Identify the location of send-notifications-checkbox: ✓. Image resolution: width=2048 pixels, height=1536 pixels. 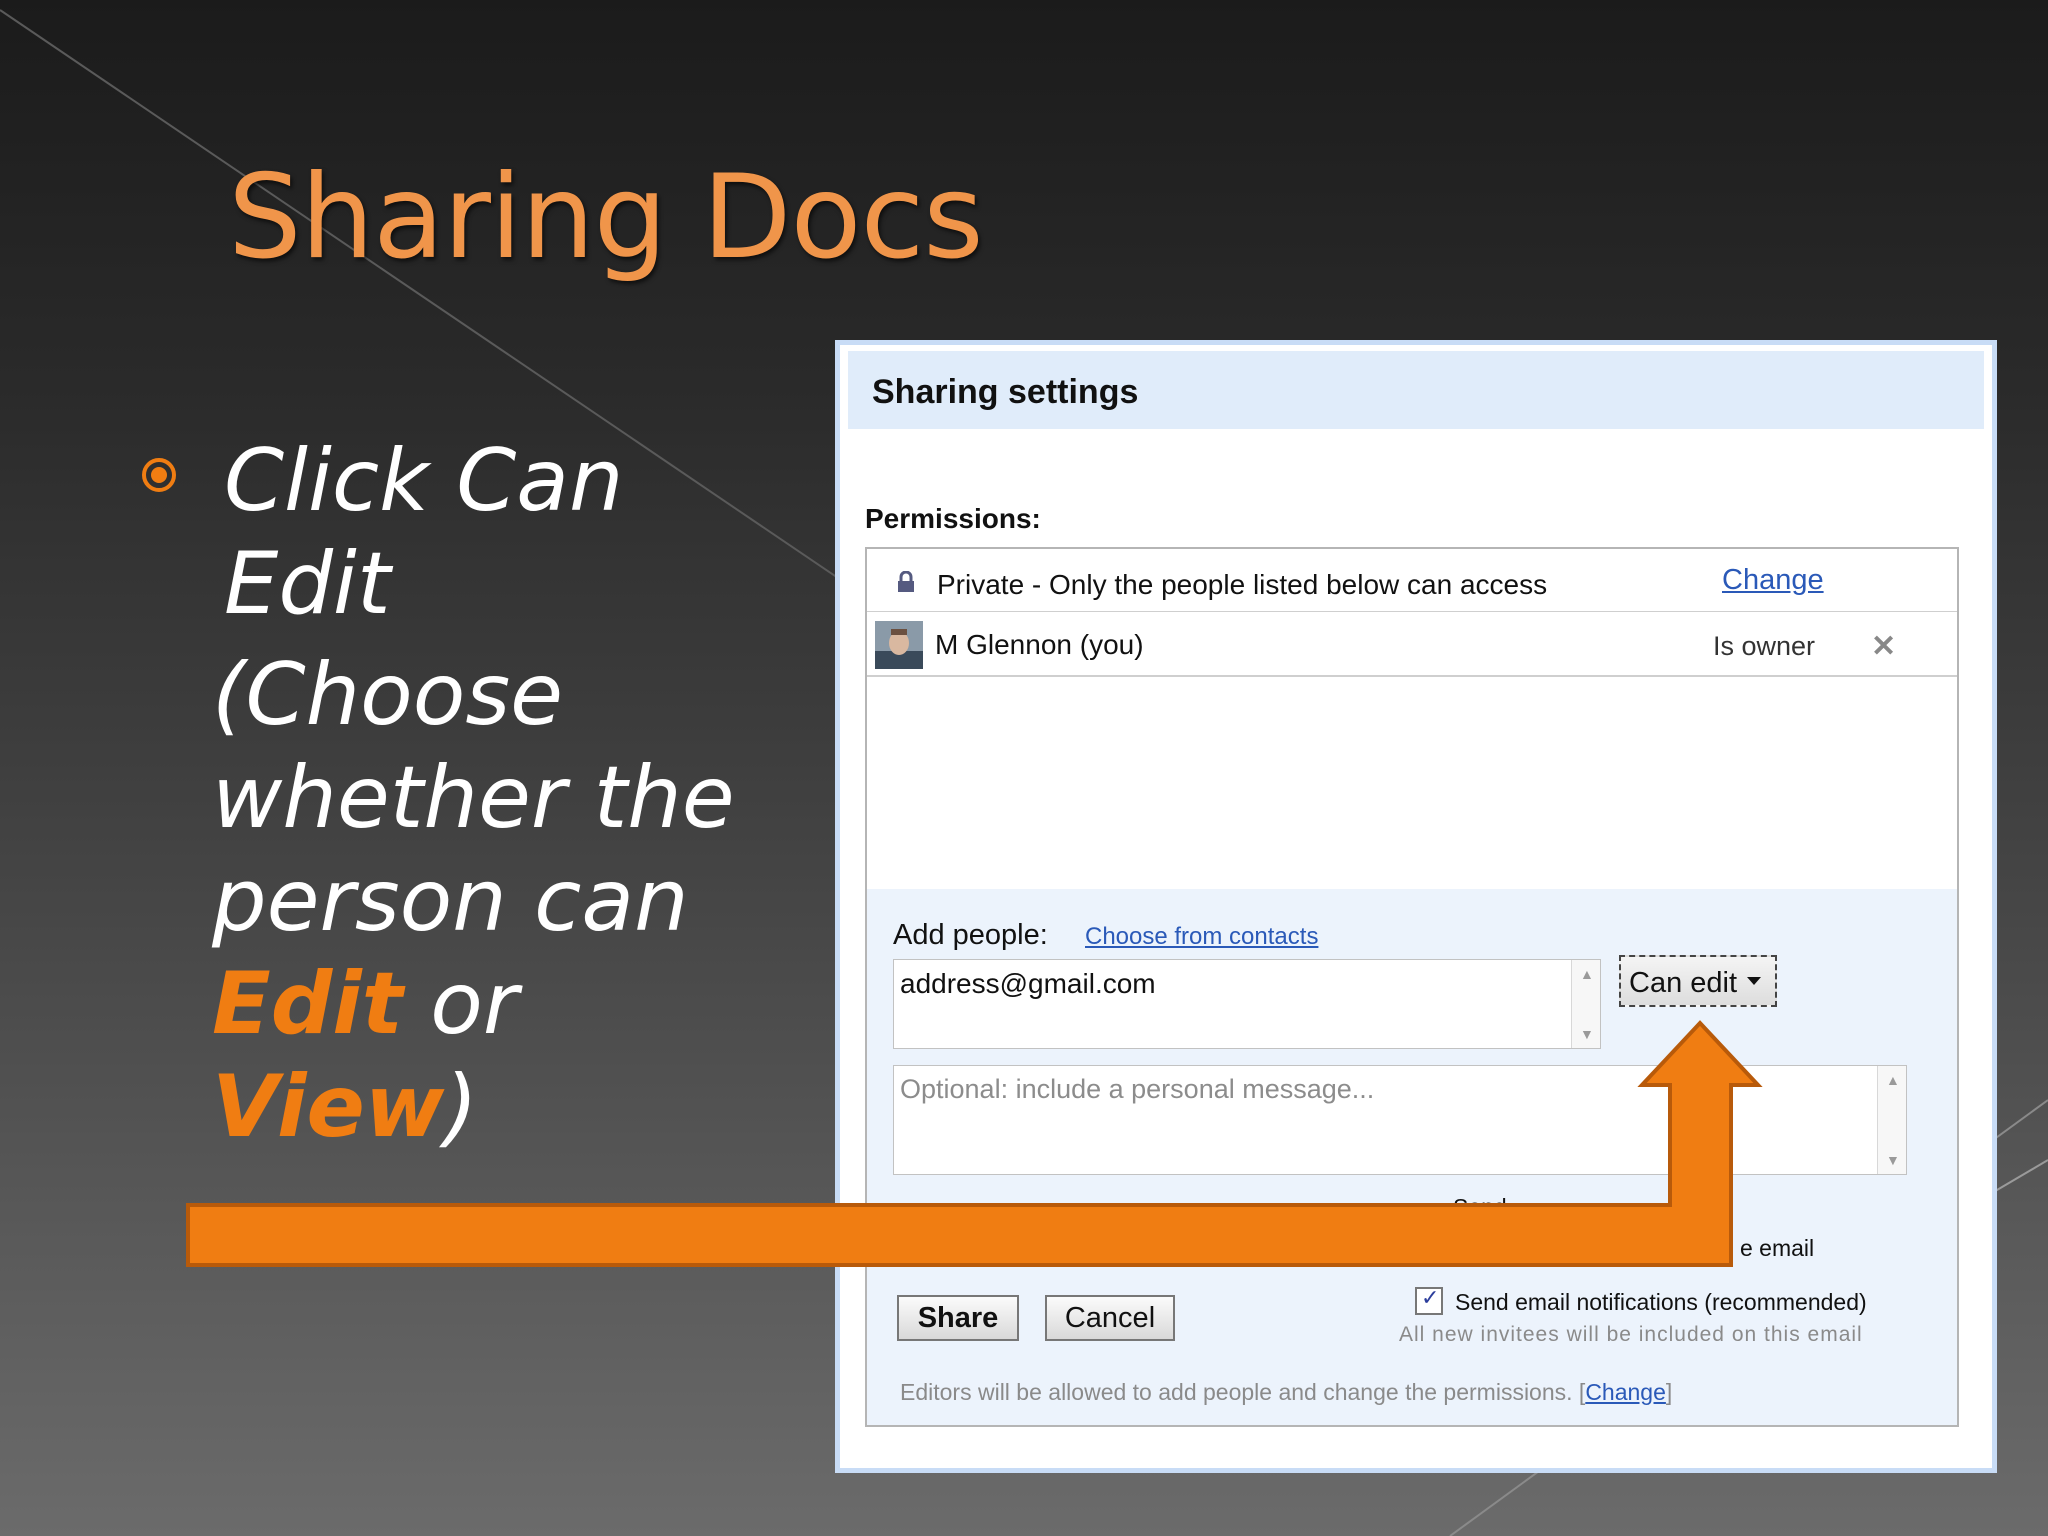
(1429, 1300).